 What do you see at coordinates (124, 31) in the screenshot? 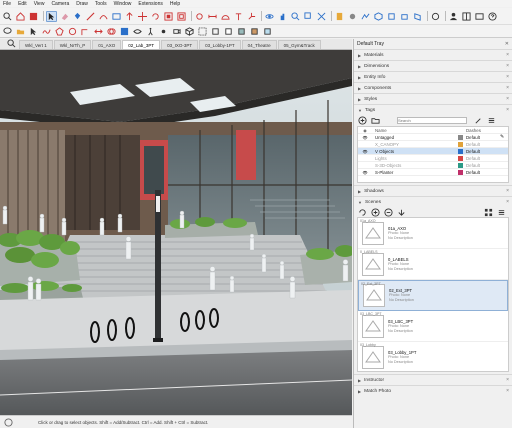
I see `outer-shell-icon` at bounding box center [124, 31].